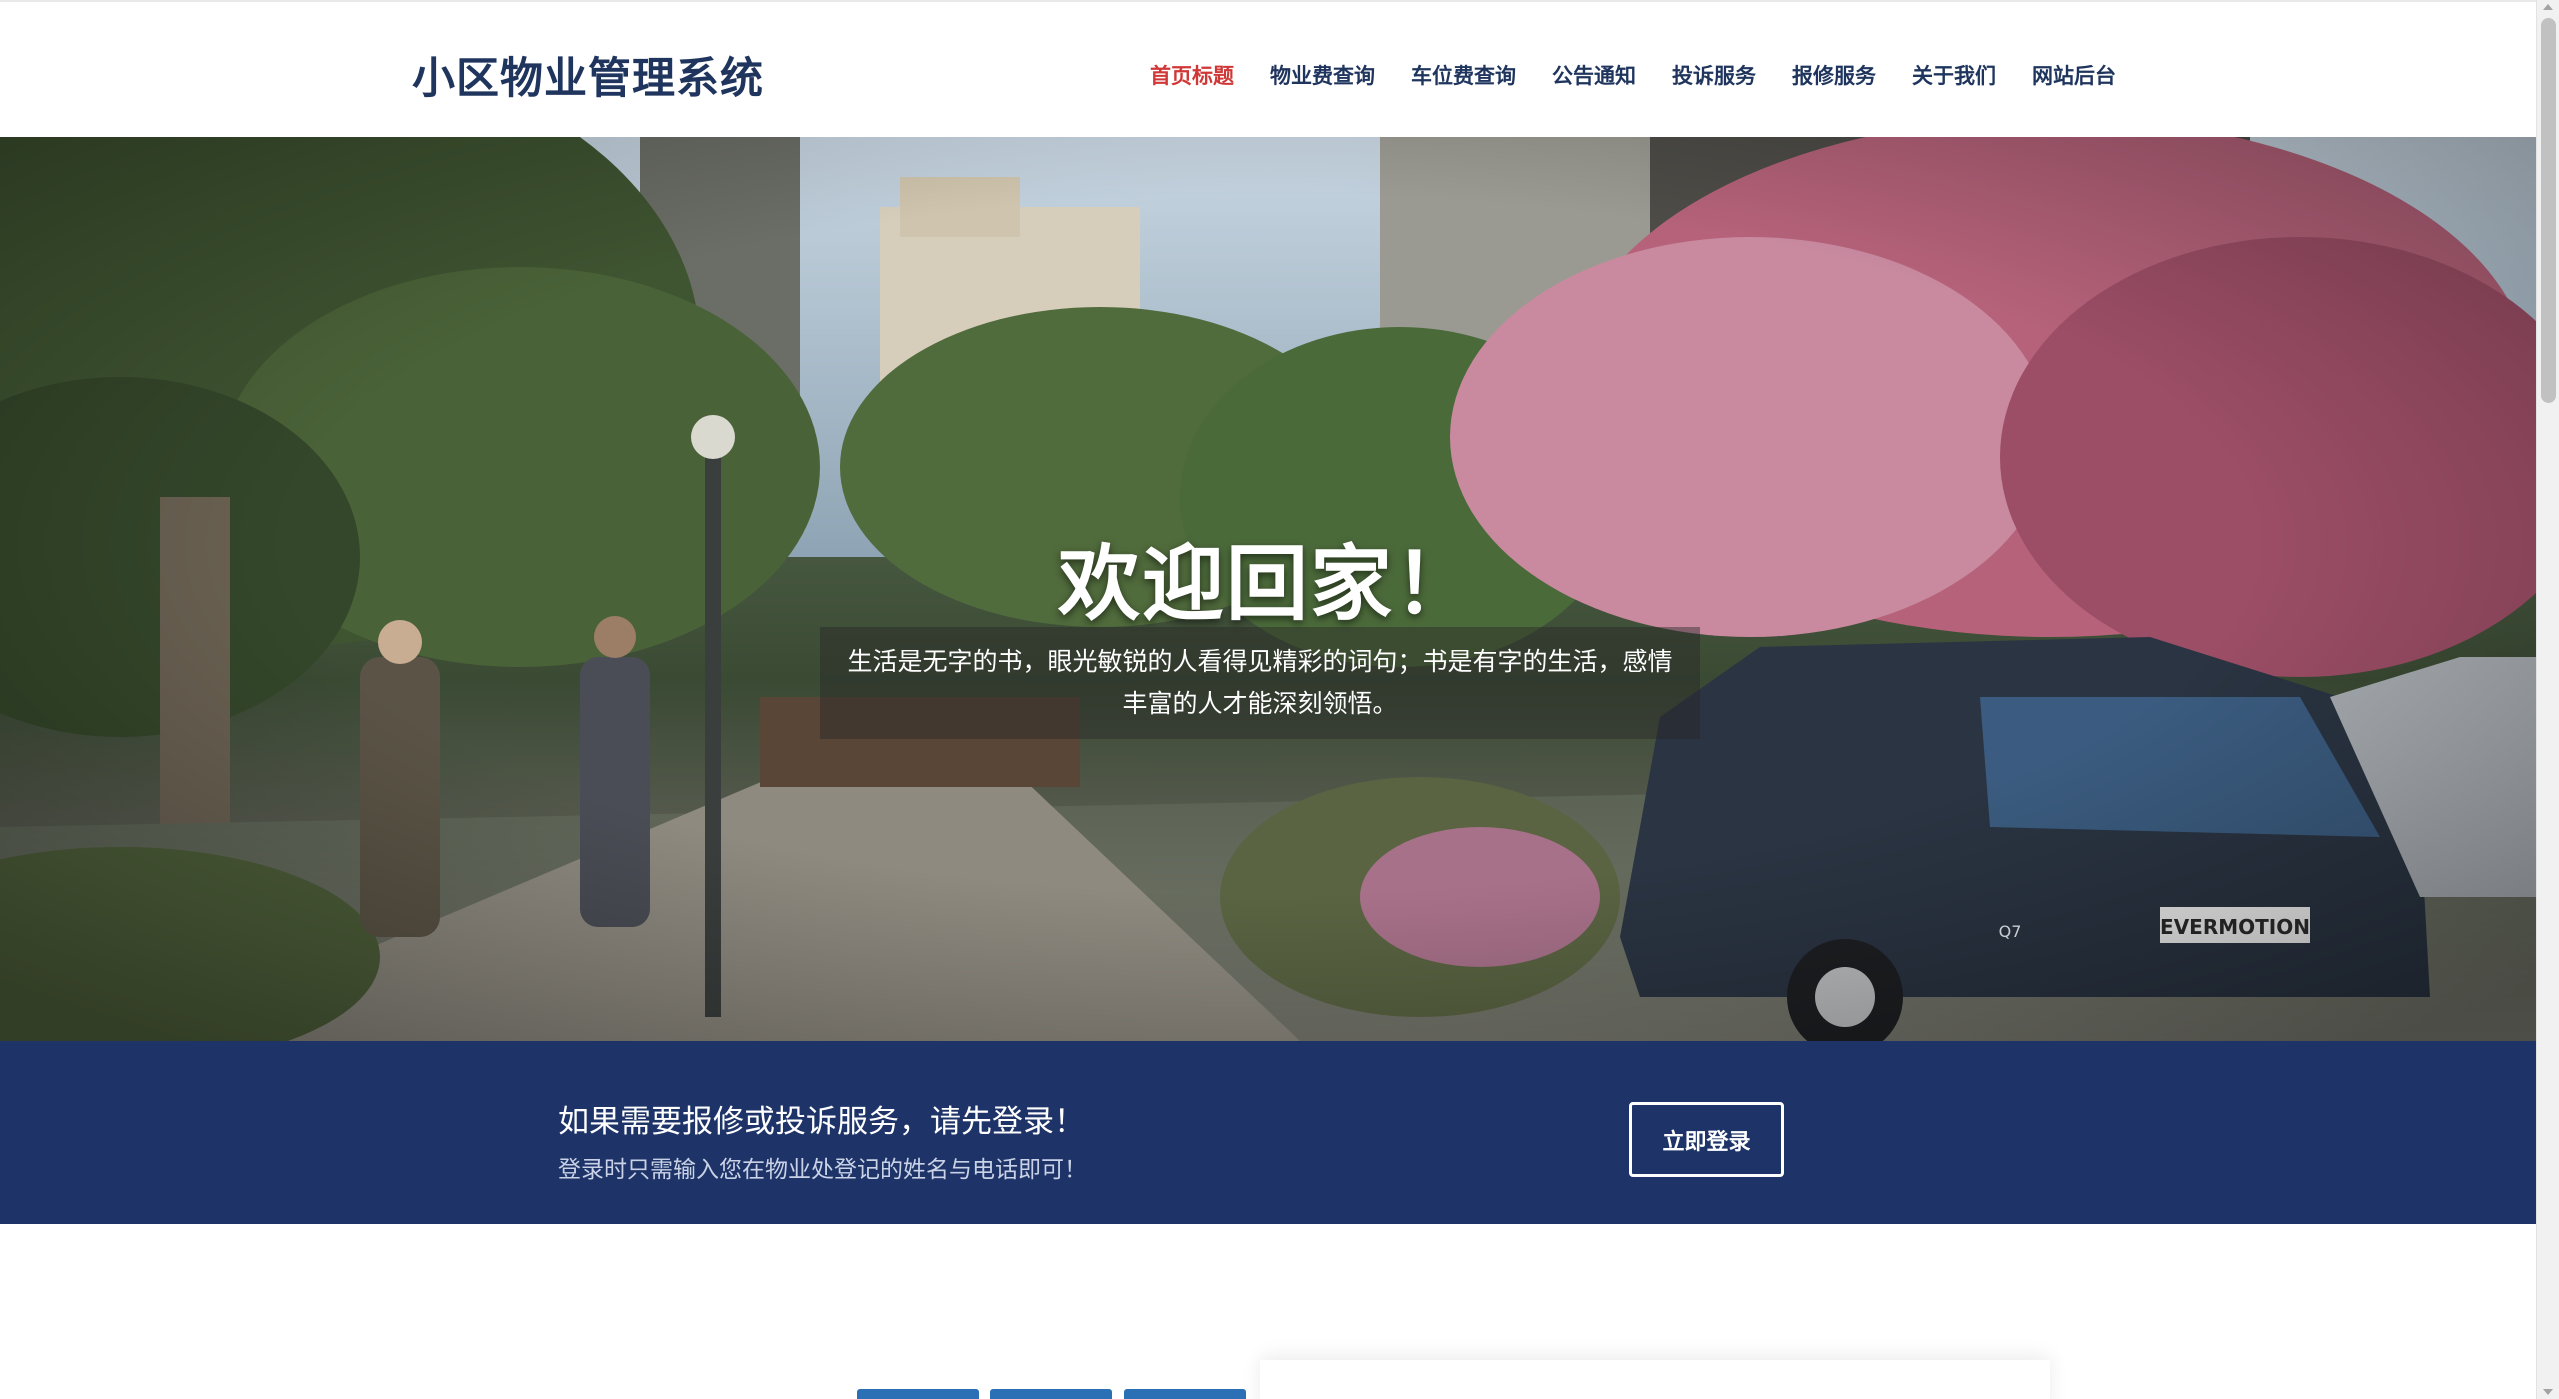 The height and width of the screenshot is (1399, 2559). What do you see at coordinates (1322, 75) in the screenshot?
I see `nav-item-property-fee: 物业费查询` at bounding box center [1322, 75].